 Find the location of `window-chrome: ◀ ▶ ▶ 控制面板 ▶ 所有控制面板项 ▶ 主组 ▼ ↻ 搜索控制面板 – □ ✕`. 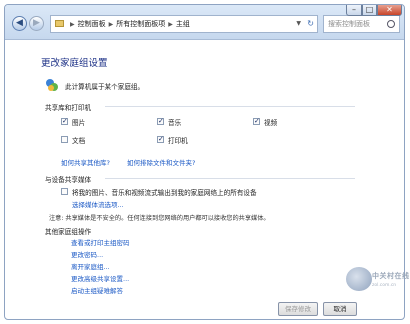

window-chrome: ◀ ▶ ▶ 控制面板 ▶ 所有控制面板项 ▶ 主组 ▼ ↻ 搜索控制面板 – □ ✕ is located at coordinates (204, 22).